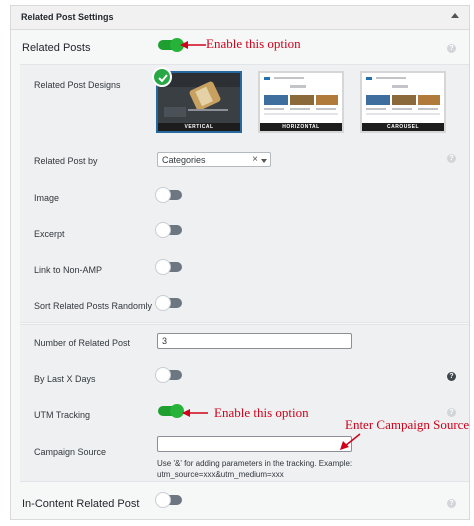  What do you see at coordinates (49, 234) in the screenshot?
I see `excerpt-label: Excerpt` at bounding box center [49, 234].